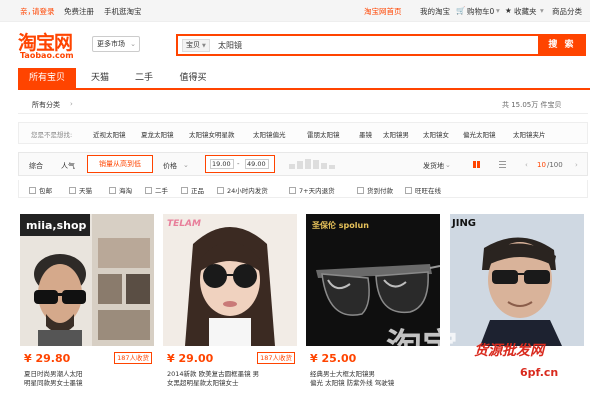 This screenshot has height=395, width=590. Describe the element at coordinates (502, 164) in the screenshot. I see `list-view-icon` at that location.